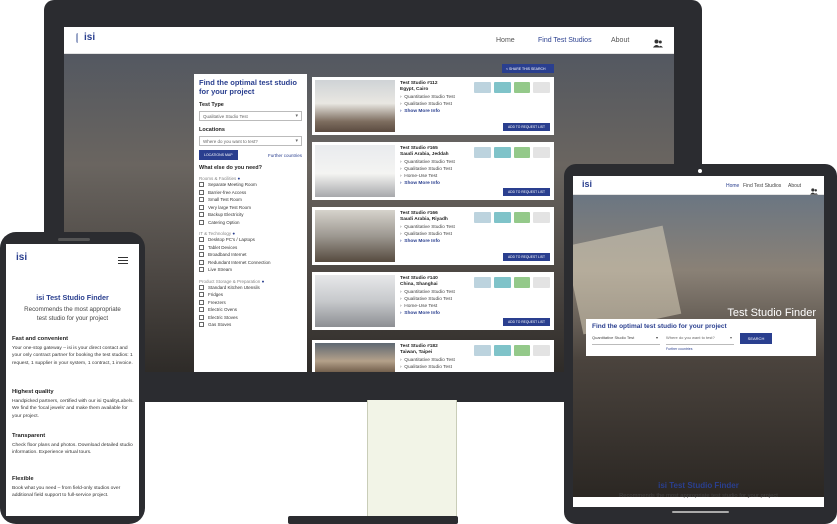 The height and width of the screenshot is (524, 837). What do you see at coordinates (250, 185) in the screenshot?
I see `filter-checkbox: Separate Meeting Room` at bounding box center [250, 185].